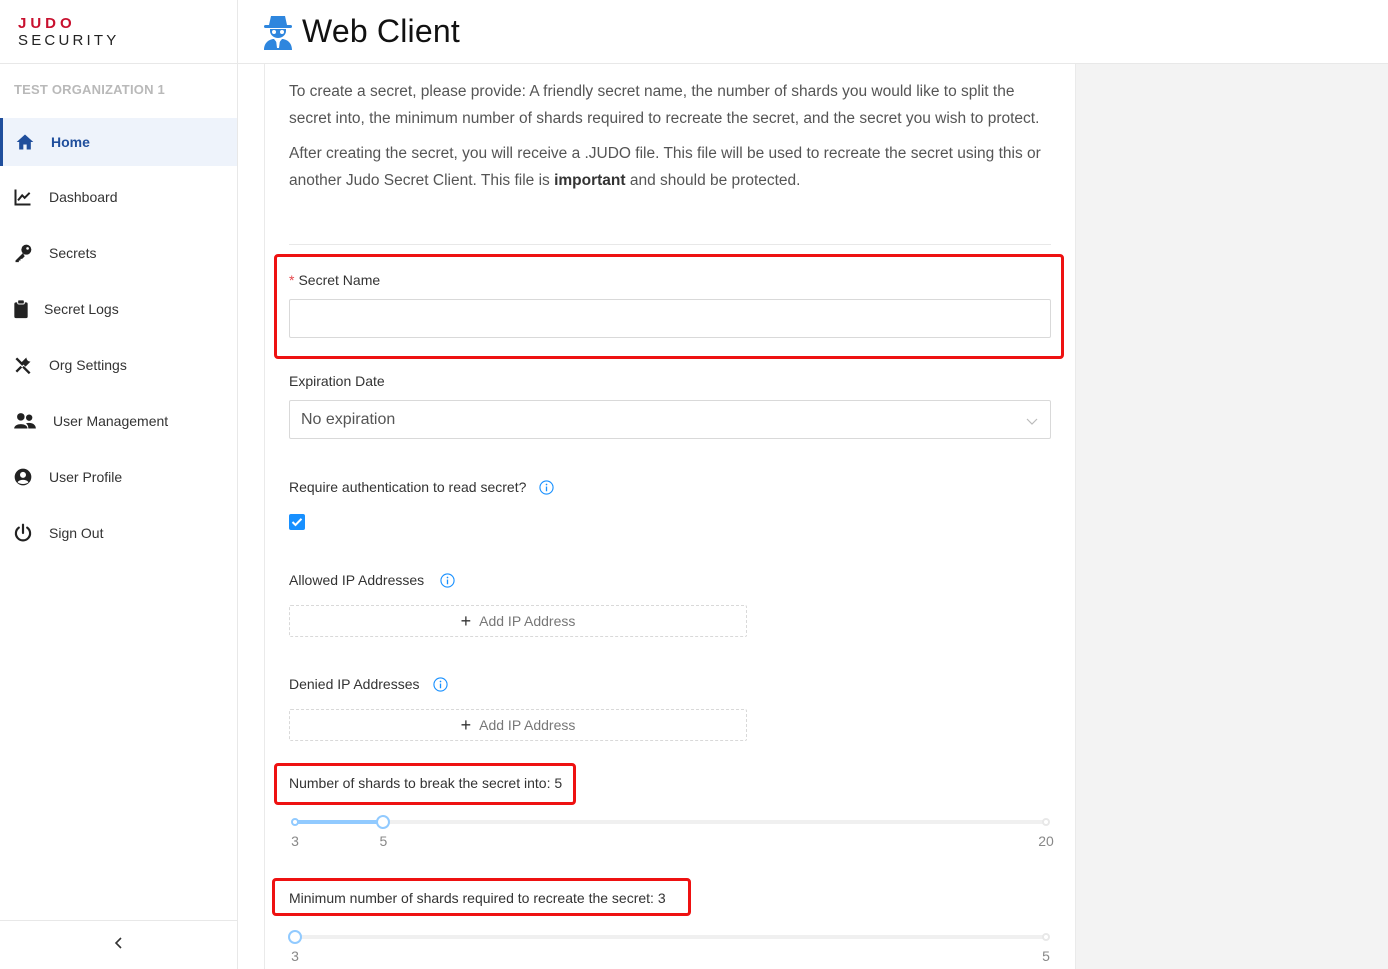  I want to click on sidebar-item-label: User Profile, so click(86, 477).